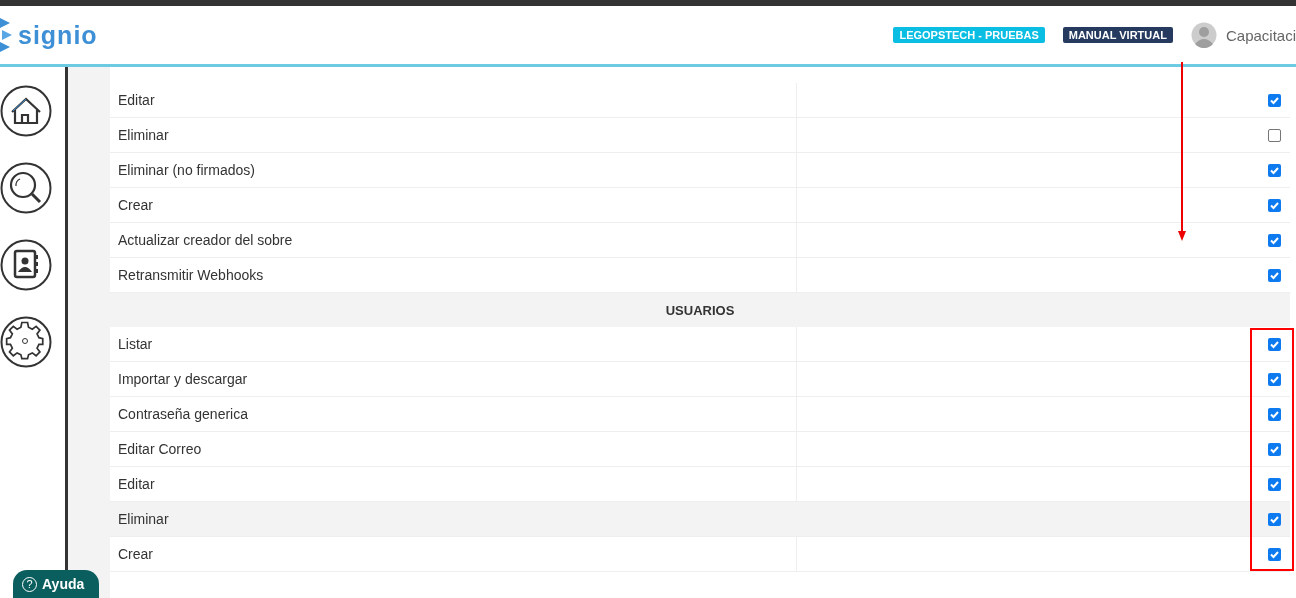 The width and height of the screenshot is (1296, 598). Describe the element at coordinates (26, 265) in the screenshot. I see `contact-book-icon` at that location.